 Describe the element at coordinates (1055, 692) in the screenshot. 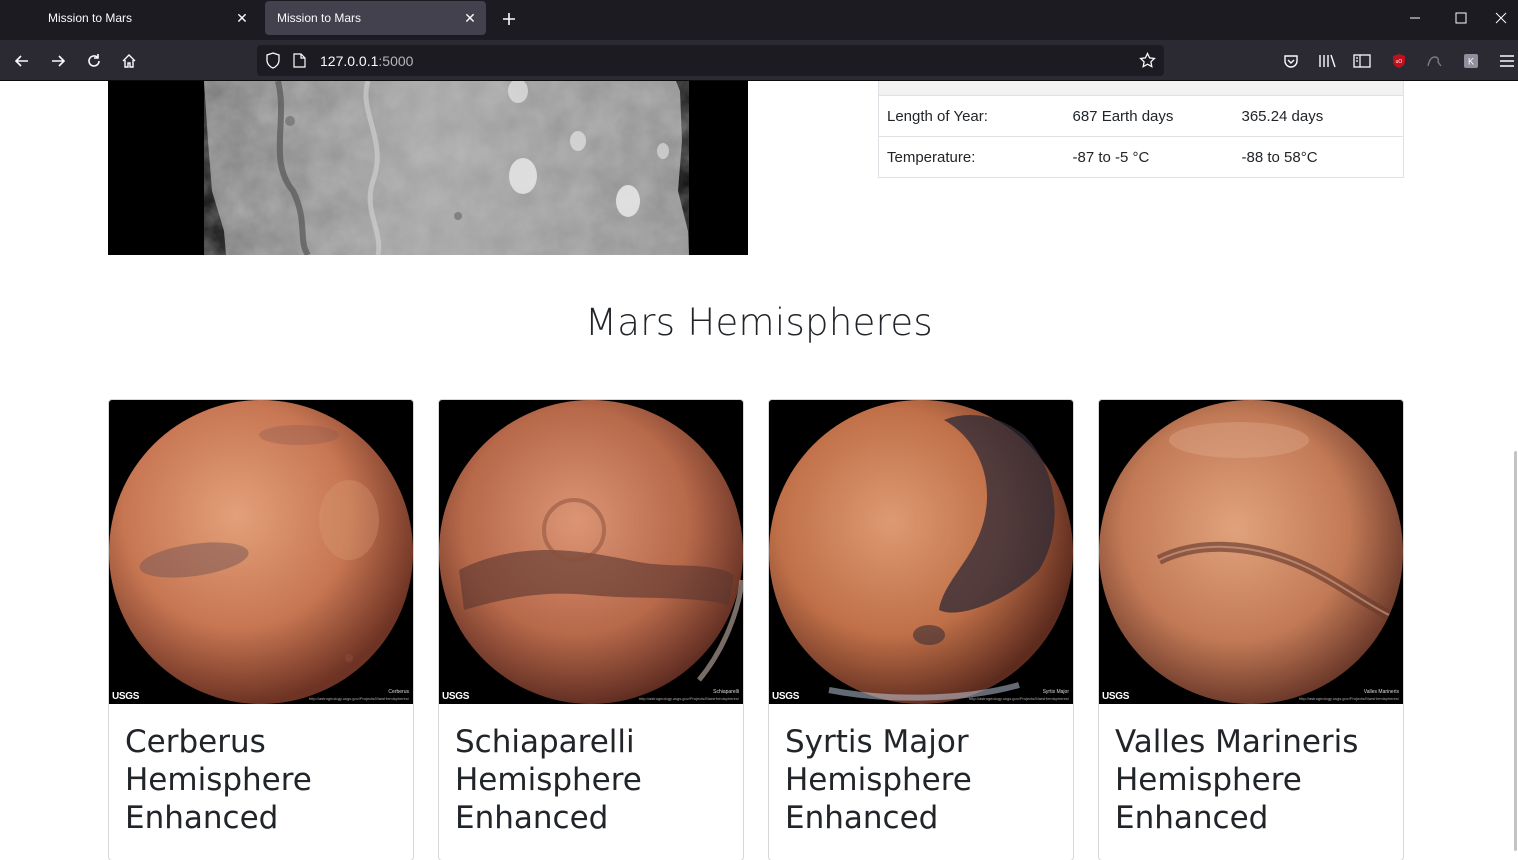

I see `image-caption: Syrtis Major` at that location.